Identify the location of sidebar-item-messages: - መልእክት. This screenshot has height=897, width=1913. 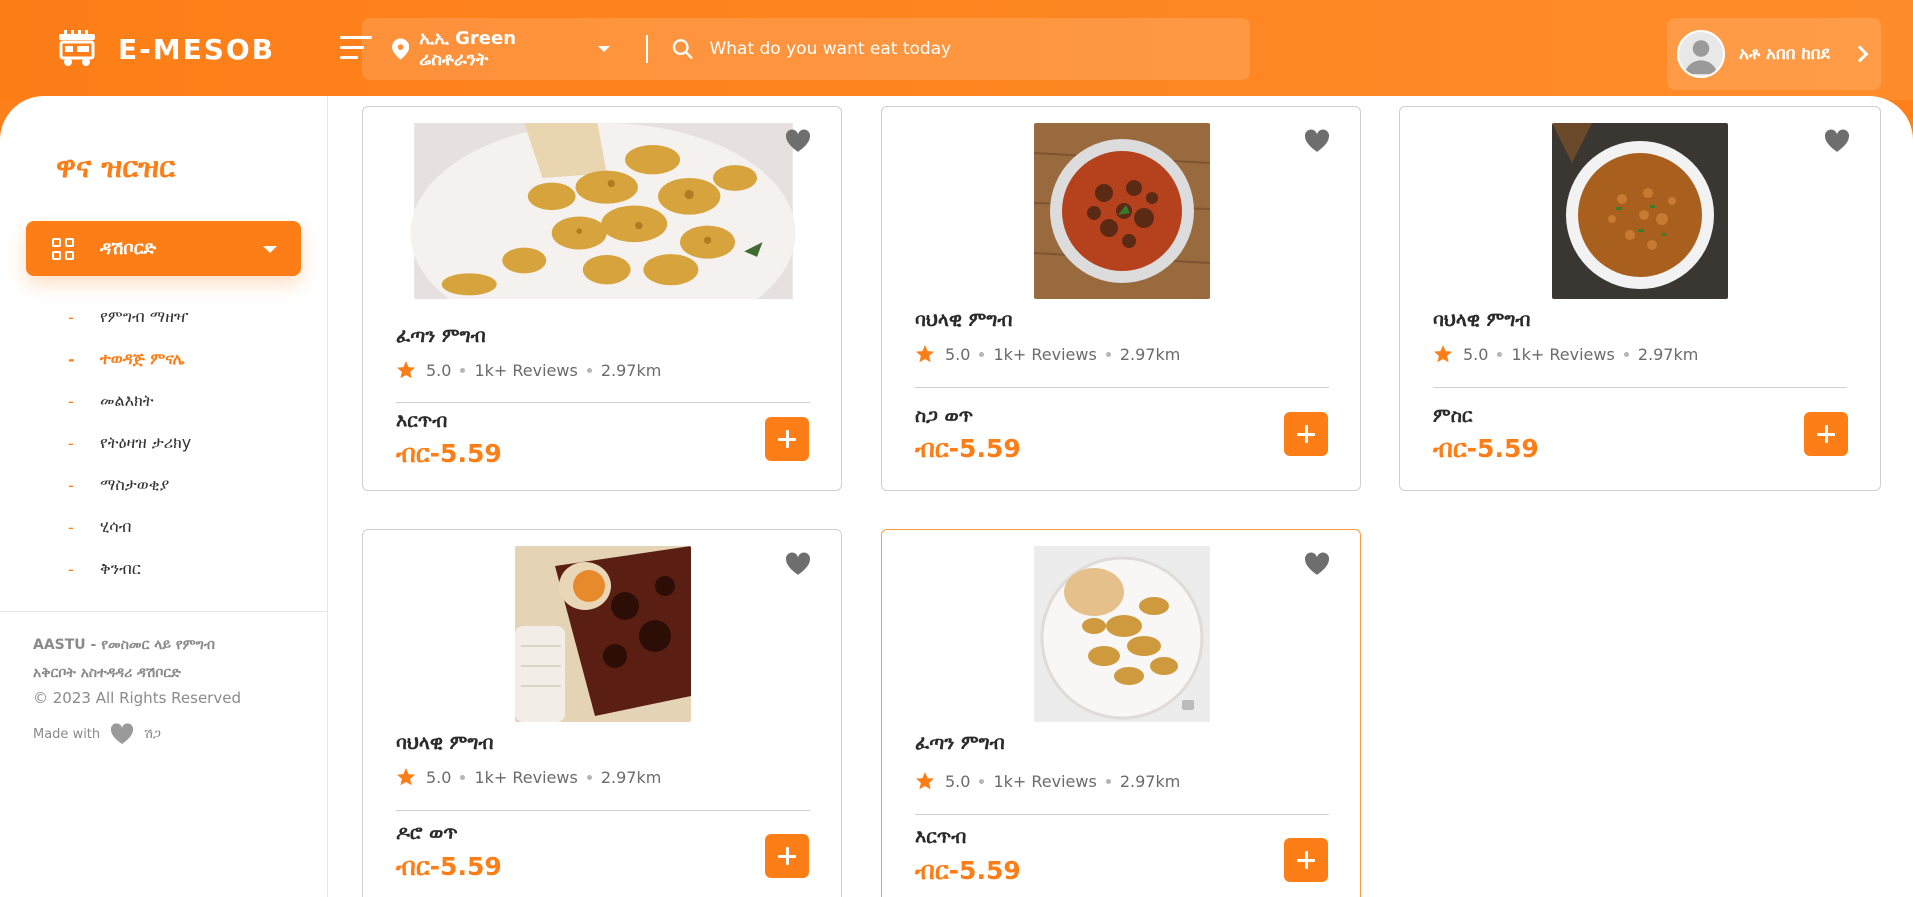
(129, 401).